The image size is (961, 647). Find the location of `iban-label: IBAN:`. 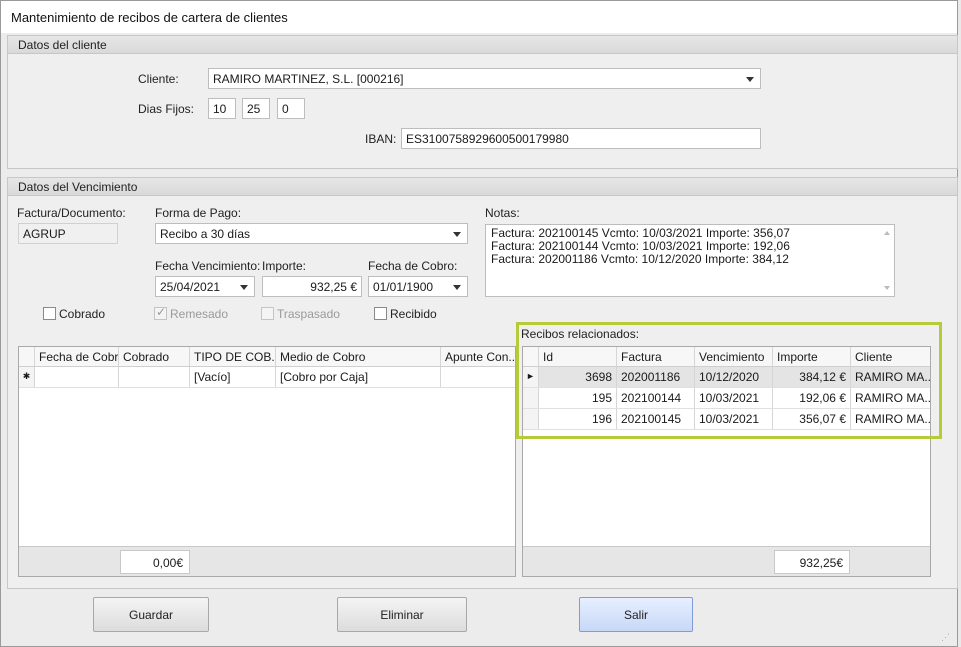

iban-label: IBAN: is located at coordinates (381, 139).